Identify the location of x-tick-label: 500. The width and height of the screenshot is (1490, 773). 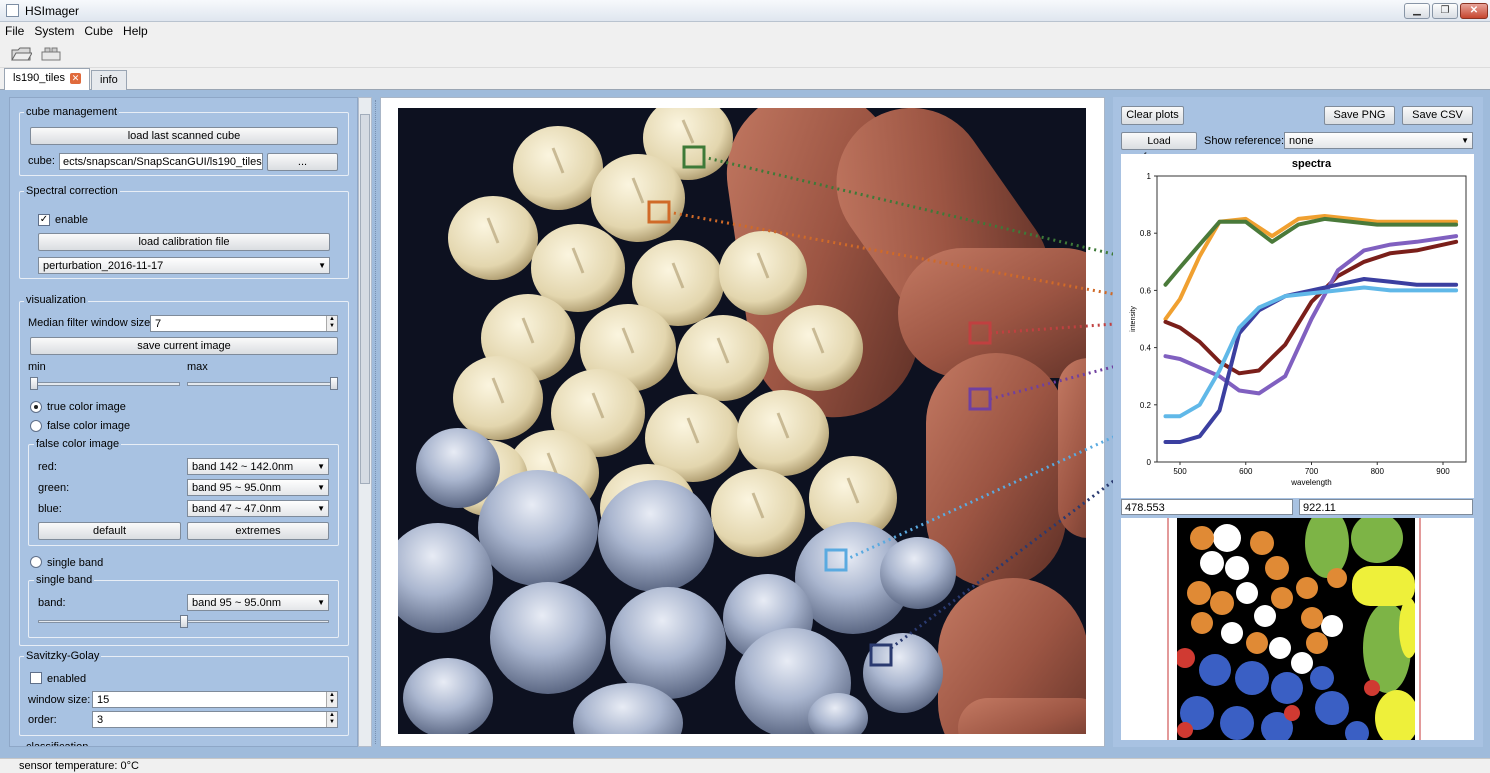
(1180, 471).